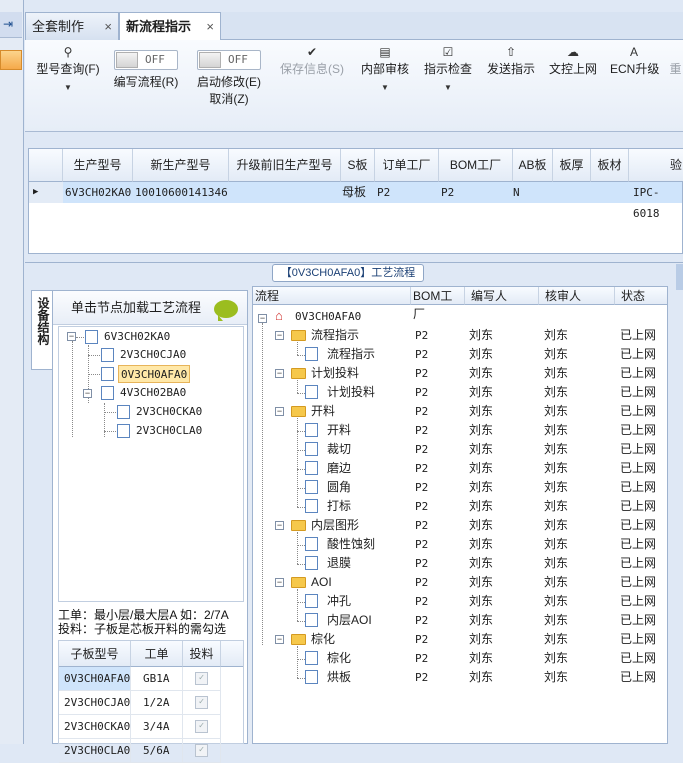  What do you see at coordinates (46, 192) in the screenshot?
I see `row-indicator: ▶` at bounding box center [46, 192].